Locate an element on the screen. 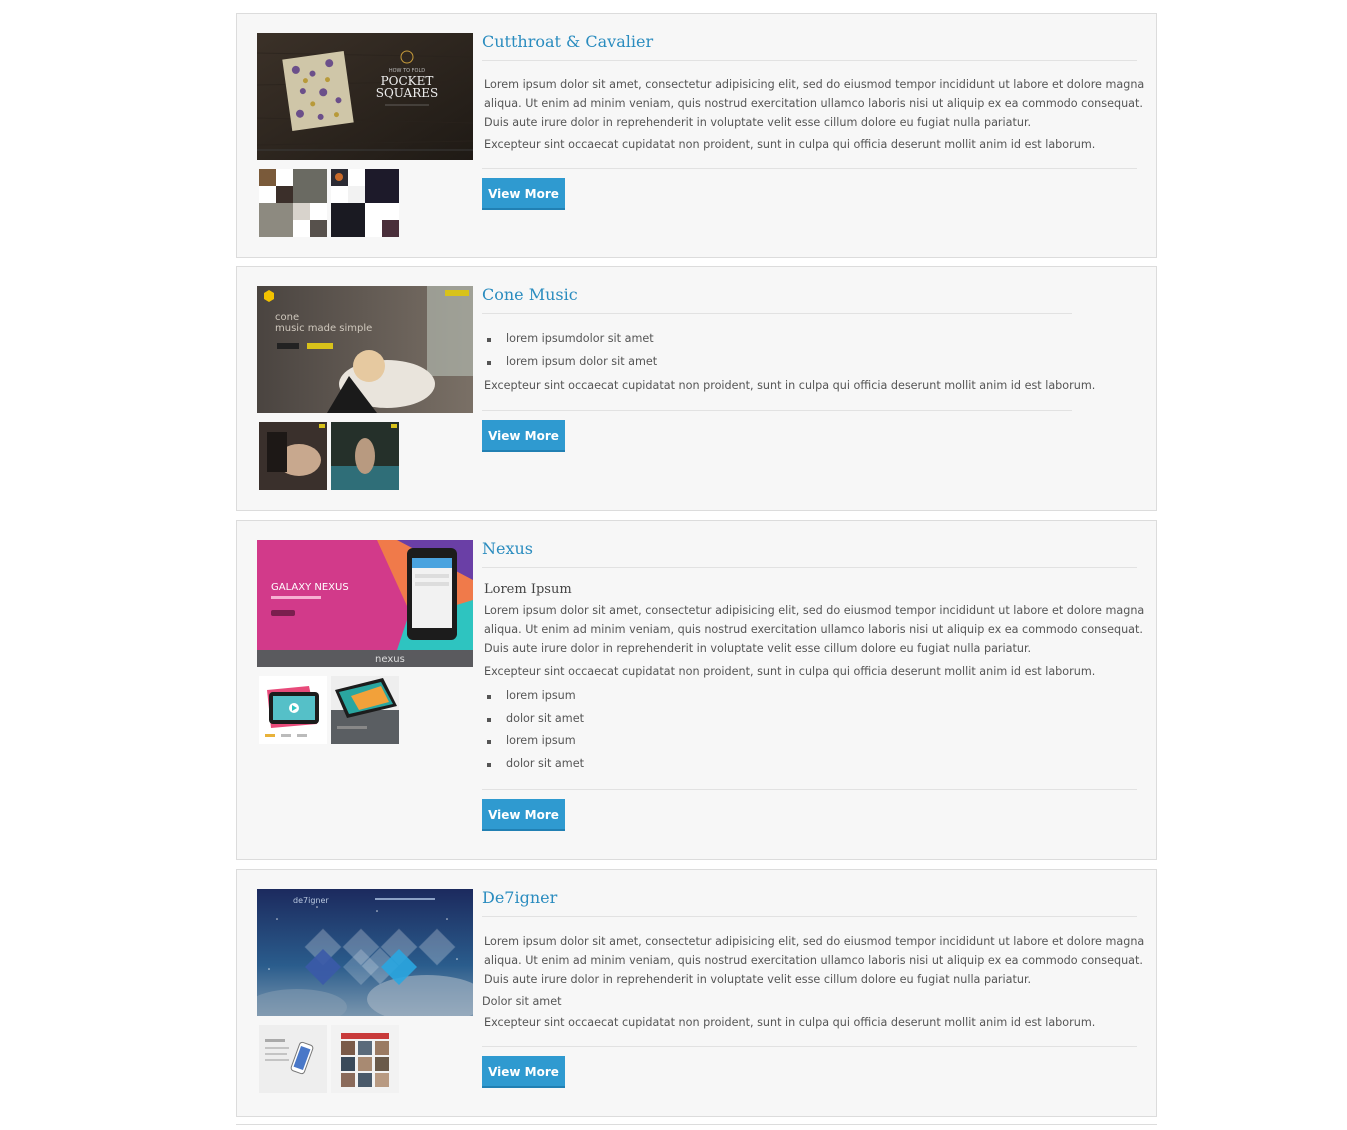 This screenshot has width=1347, height=1130. next-card-edge is located at coordinates (696, 1124).